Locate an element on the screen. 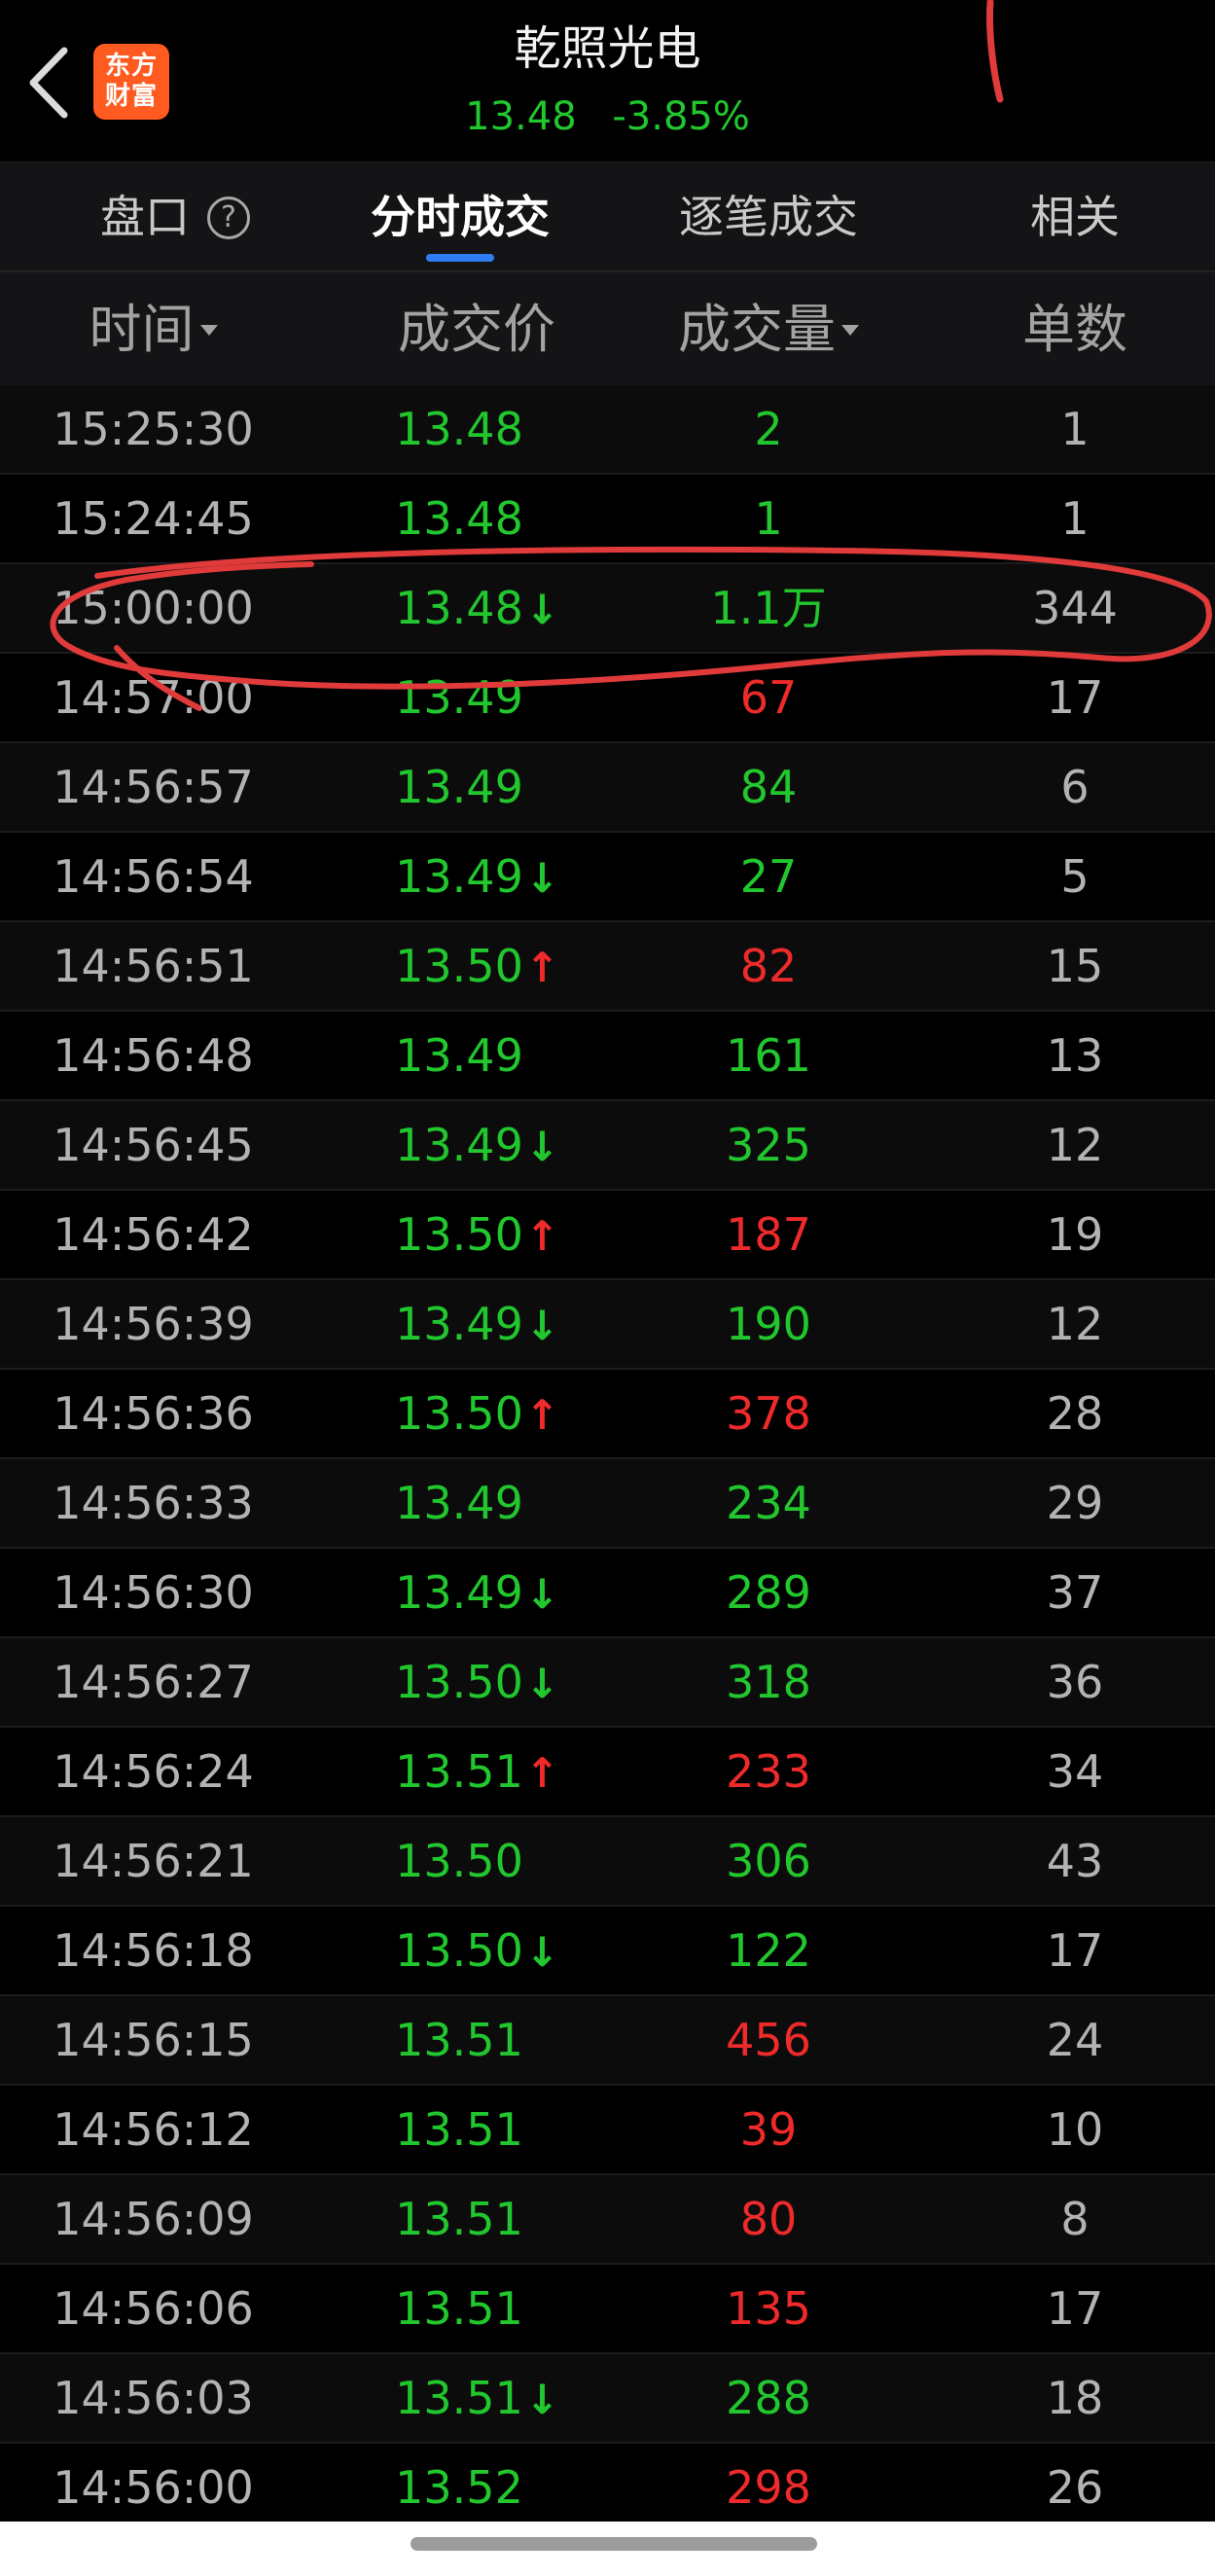 The image size is (1215, 2576). trade-price-cell: 13.49 is located at coordinates (476, 1055).